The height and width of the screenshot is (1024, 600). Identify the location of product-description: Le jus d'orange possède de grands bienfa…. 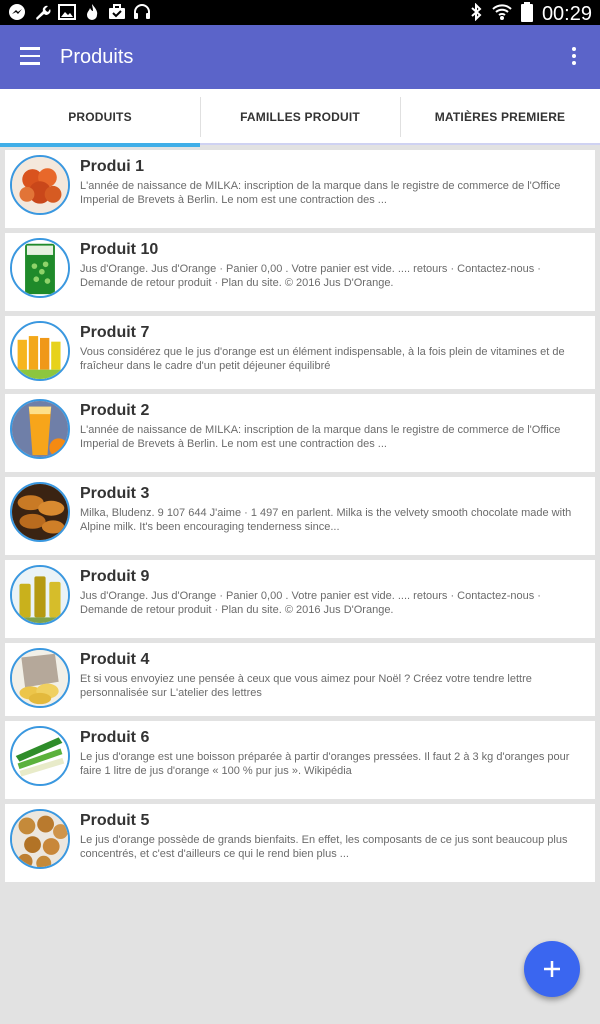
(324, 847).